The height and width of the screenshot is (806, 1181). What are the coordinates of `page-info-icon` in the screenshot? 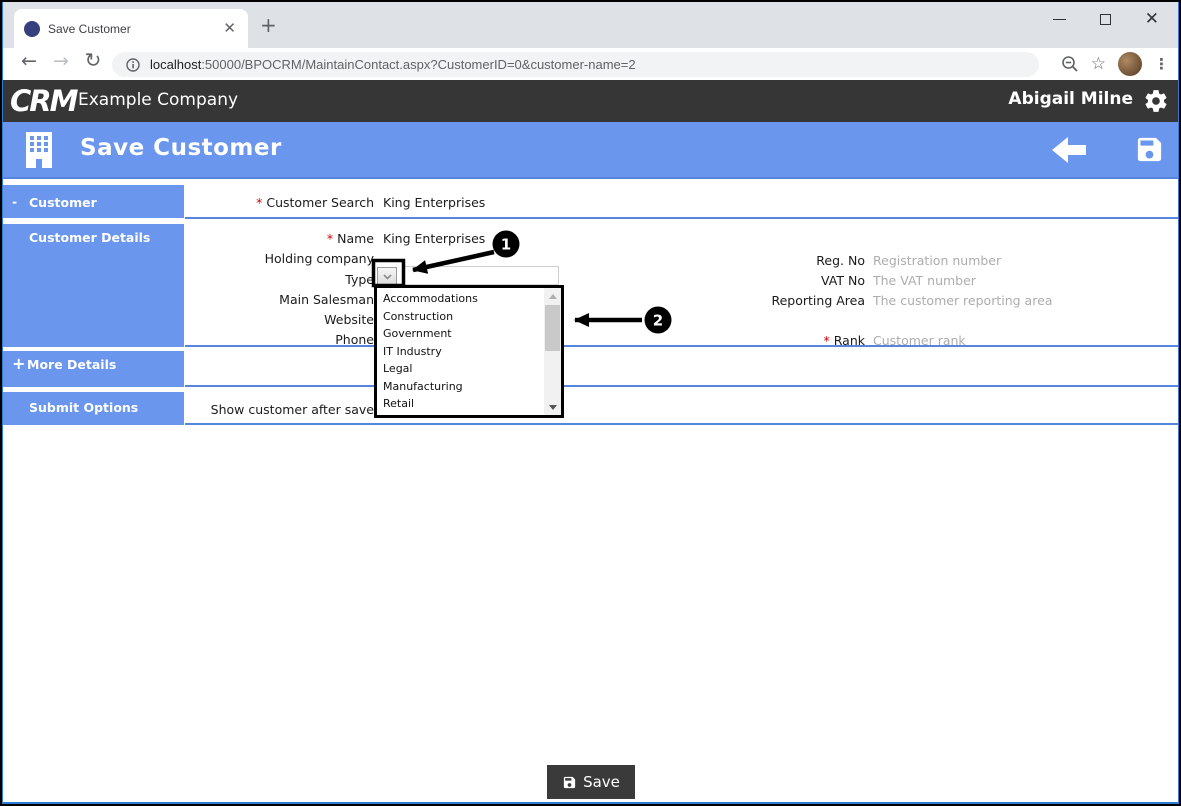 It's located at (133, 64).